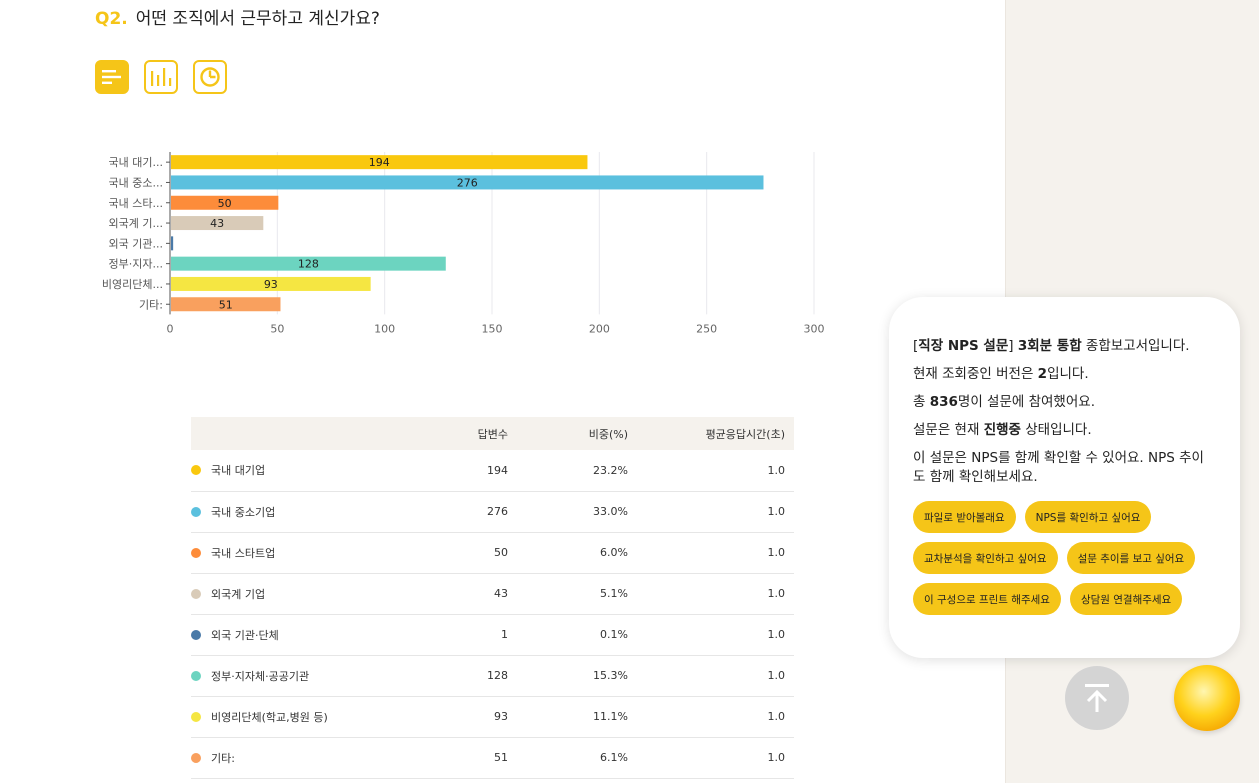 The width and height of the screenshot is (1259, 783). What do you see at coordinates (296, 512) in the screenshot?
I see `row-name-cell: 국내 중소기업` at bounding box center [296, 512].